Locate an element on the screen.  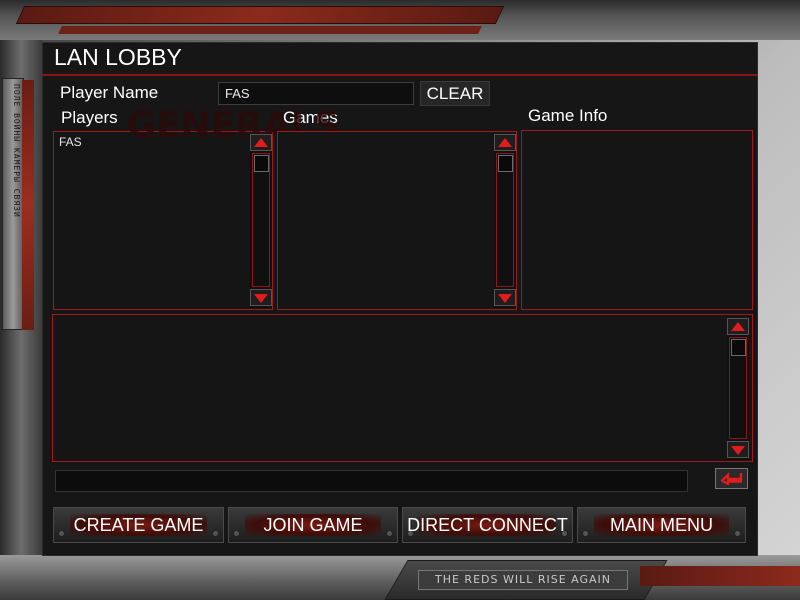
main-menu-label: MAIN MENU is located at coordinates (661, 525).